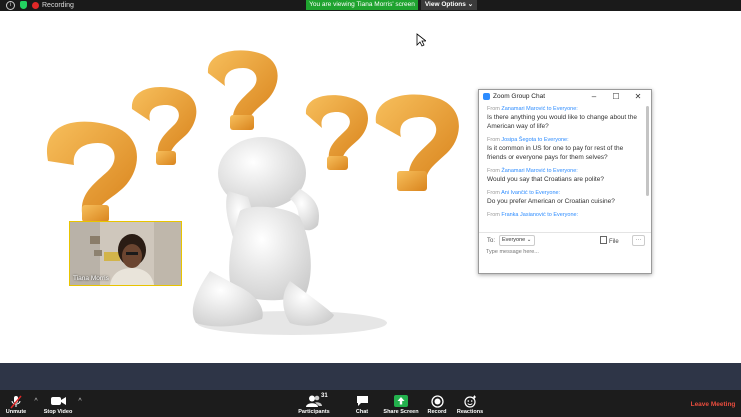 Image resolution: width=741 pixels, height=417 pixels. What do you see at coordinates (437, 412) in the screenshot?
I see `record-label: Record` at bounding box center [437, 412].